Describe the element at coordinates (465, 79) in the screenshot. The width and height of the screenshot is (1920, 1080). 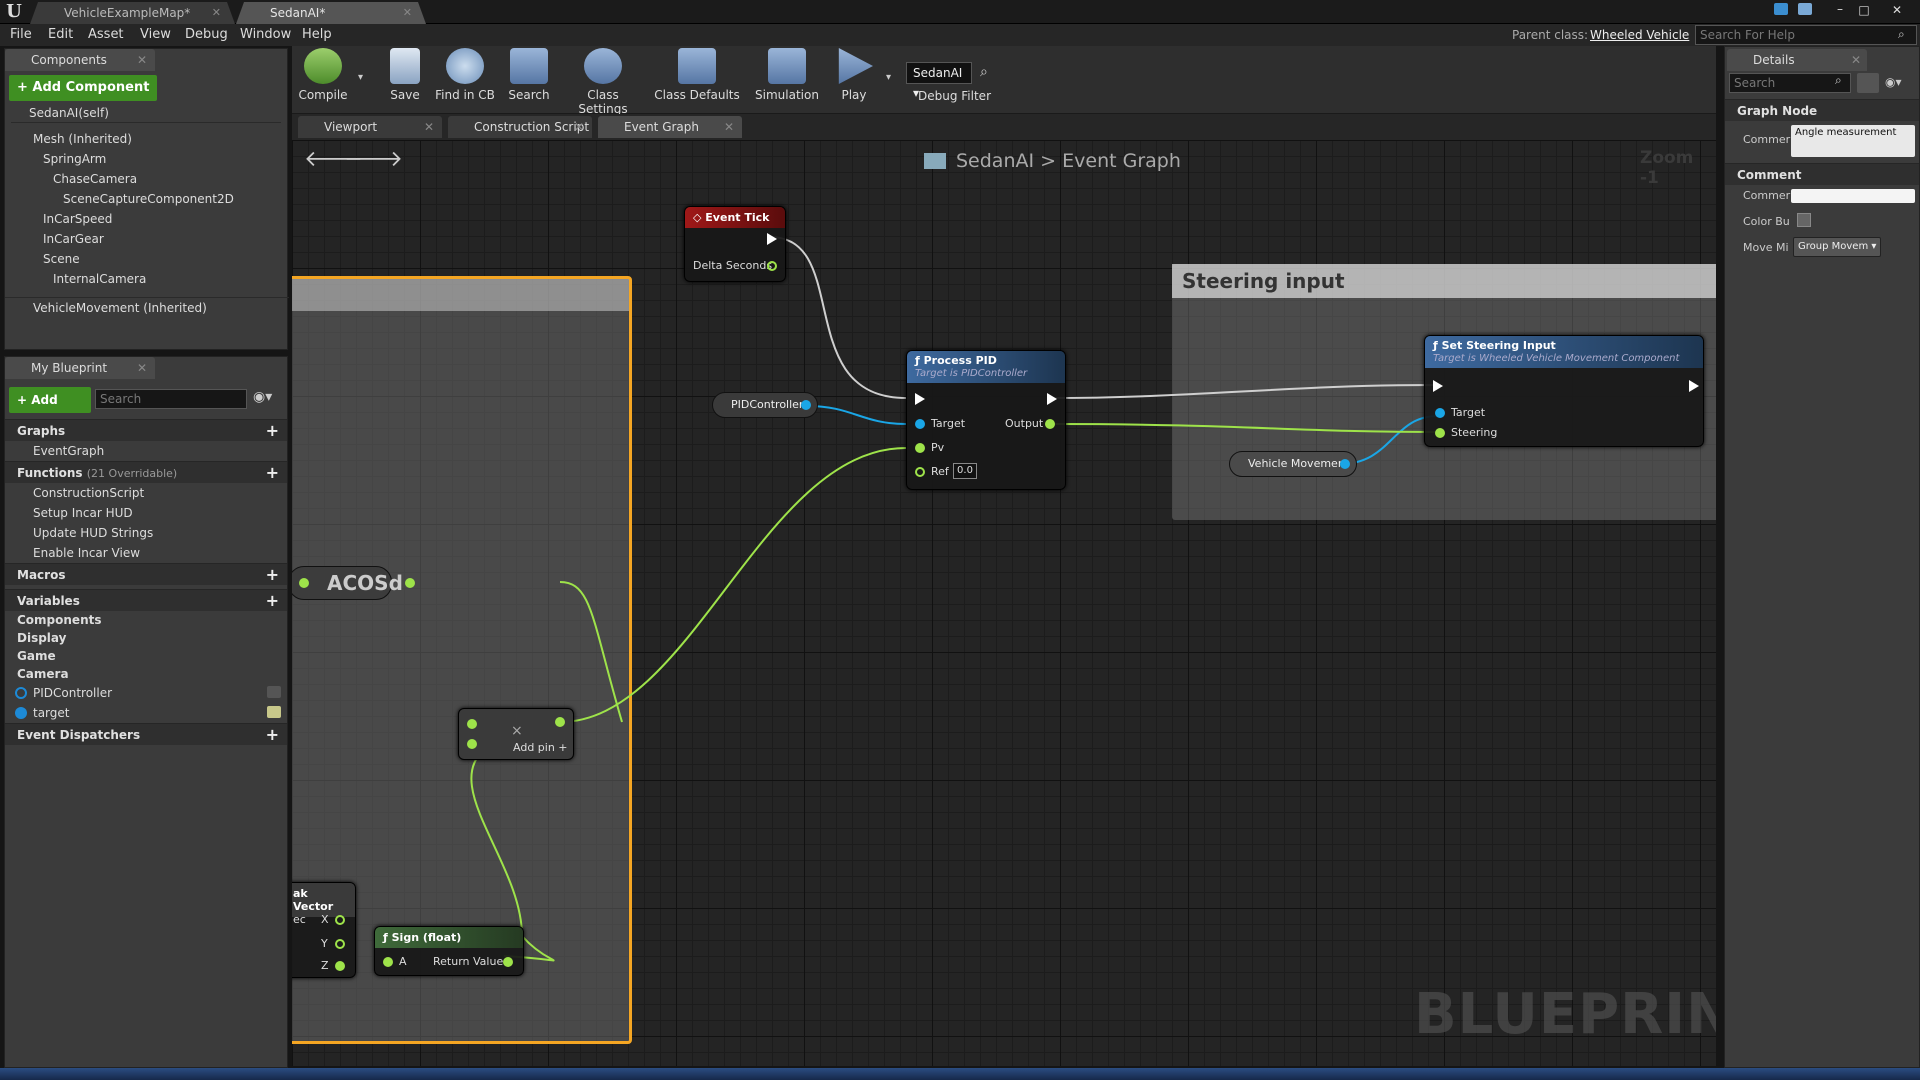
I see `find-in-cb-button: Find in CB` at that location.